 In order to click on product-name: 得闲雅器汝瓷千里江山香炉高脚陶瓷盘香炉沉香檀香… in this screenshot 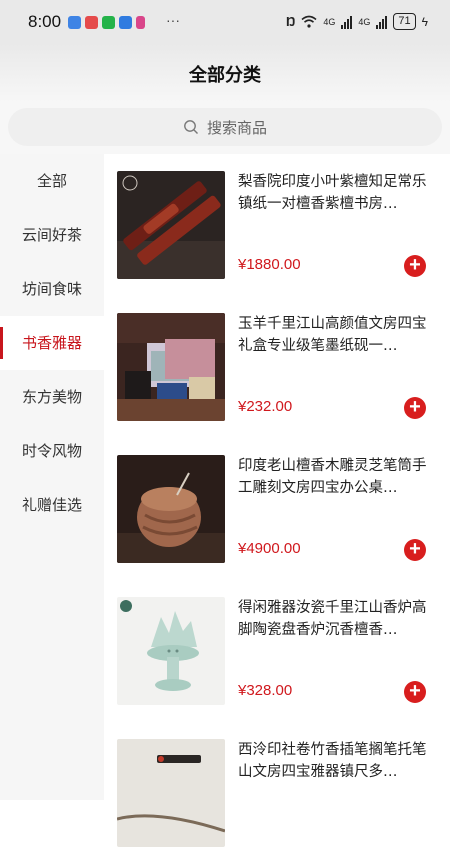, I will do `click(335, 619)`.